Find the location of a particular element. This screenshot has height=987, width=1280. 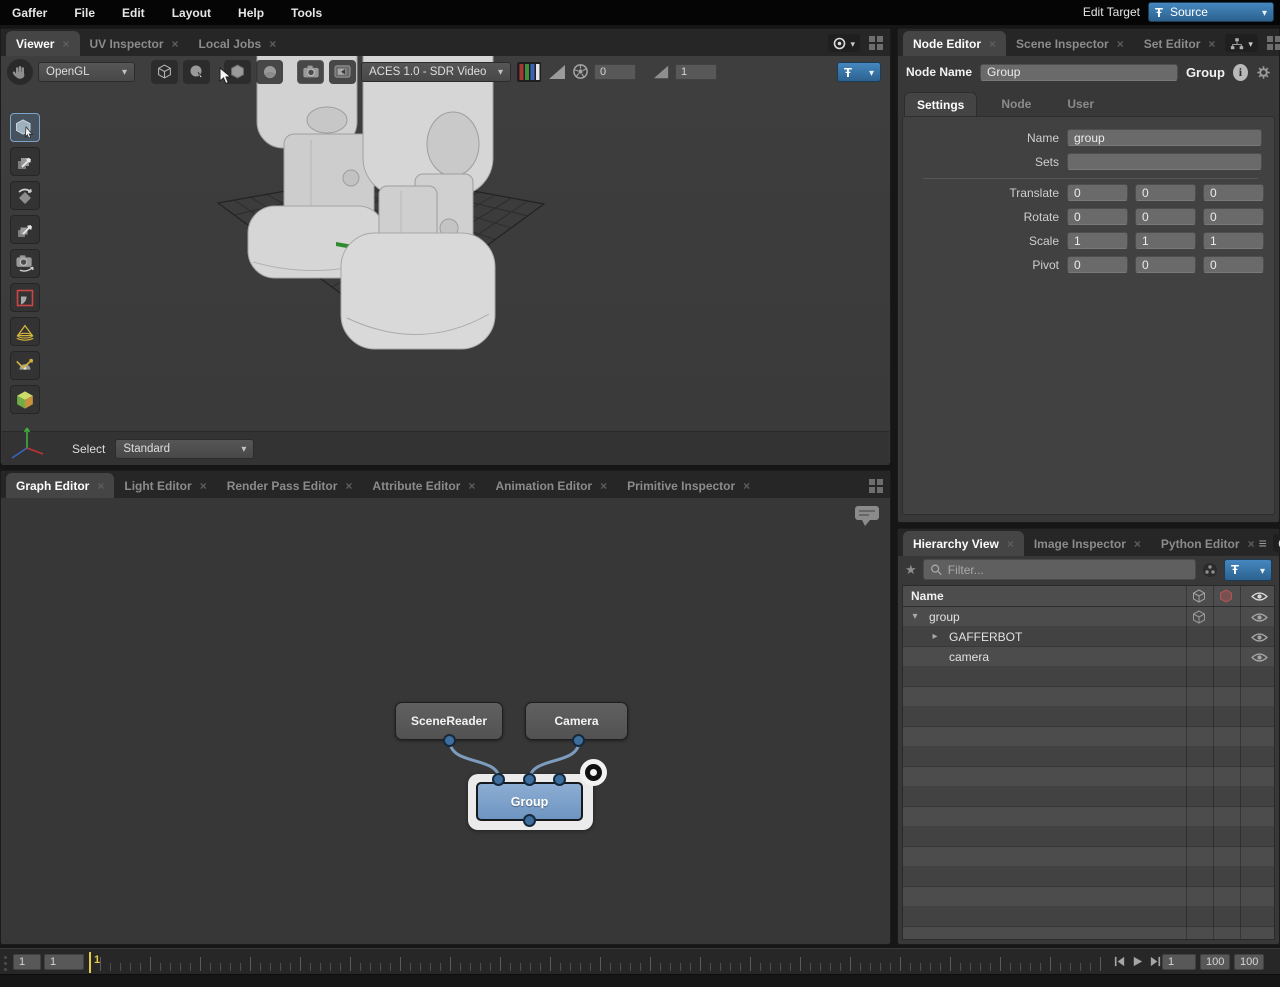

tab-local-jobs: Local Jobs is located at coordinates (238, 43).